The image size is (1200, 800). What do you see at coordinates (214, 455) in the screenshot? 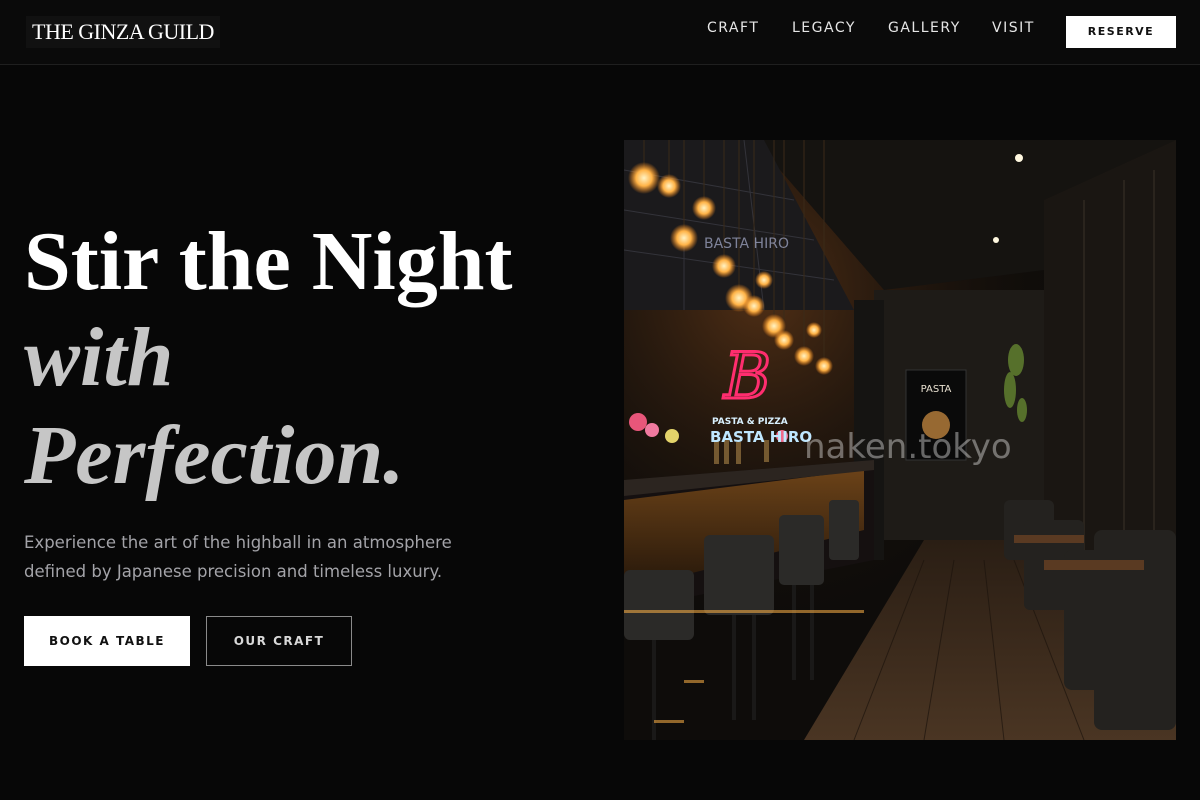
I see `hero-heading-line-3: Perfection.` at bounding box center [214, 455].